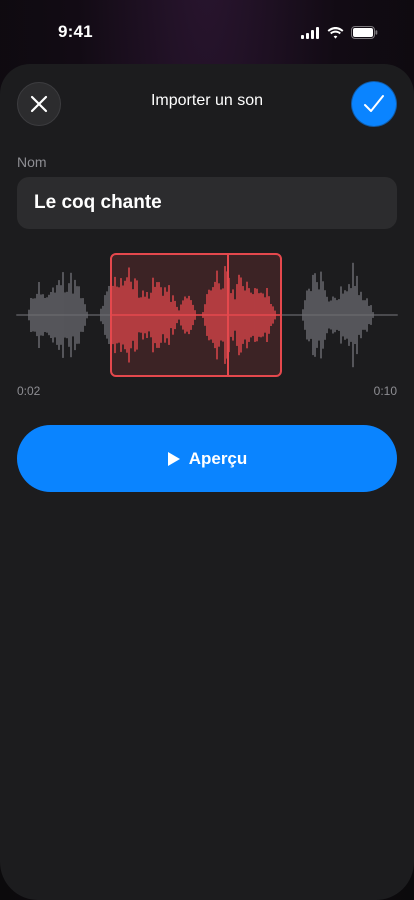  I want to click on preview-button-label: Aperçu, so click(218, 458).